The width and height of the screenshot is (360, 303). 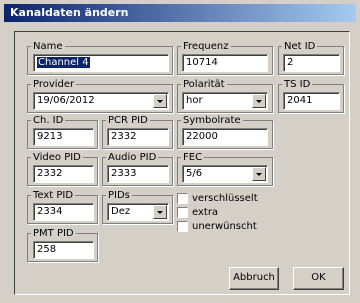 What do you see at coordinates (182, 226) in the screenshot?
I see `unerwuenscht-checkbox` at bounding box center [182, 226].